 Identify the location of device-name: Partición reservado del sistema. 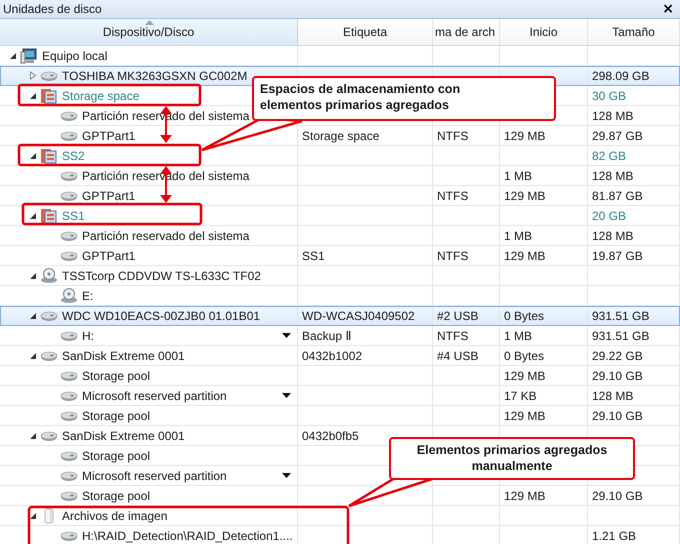
(166, 235).